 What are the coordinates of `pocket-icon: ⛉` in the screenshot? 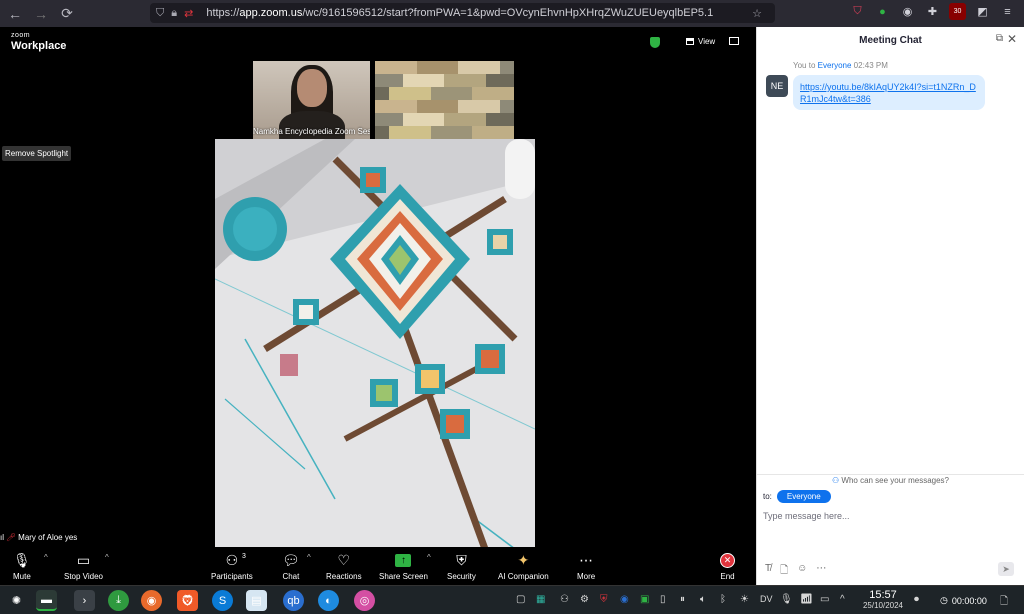 It's located at (857, 11).